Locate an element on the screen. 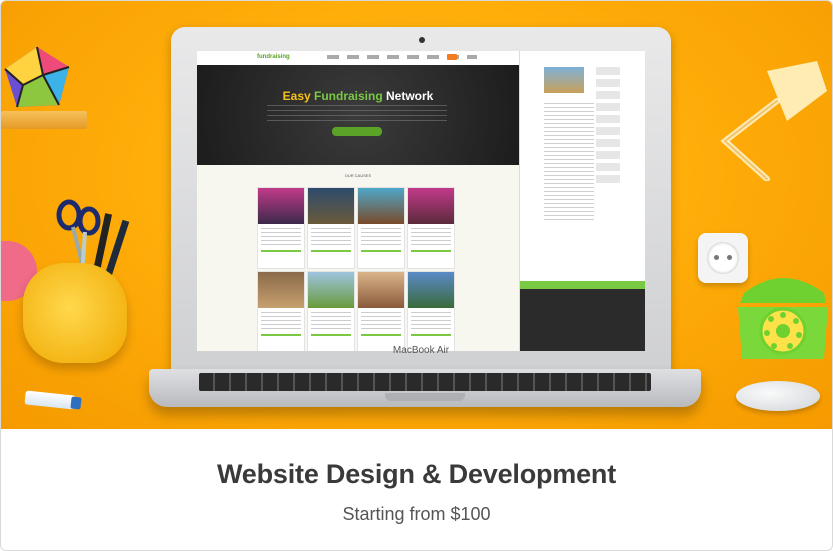 The image size is (833, 551). detail-sidebar is located at coordinates (608, 127).